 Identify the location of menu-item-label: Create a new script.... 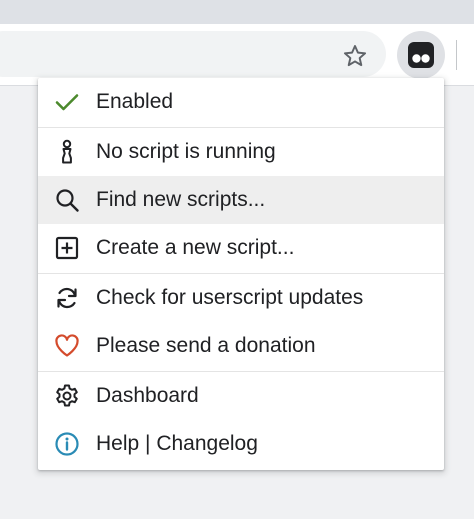
(195, 247).